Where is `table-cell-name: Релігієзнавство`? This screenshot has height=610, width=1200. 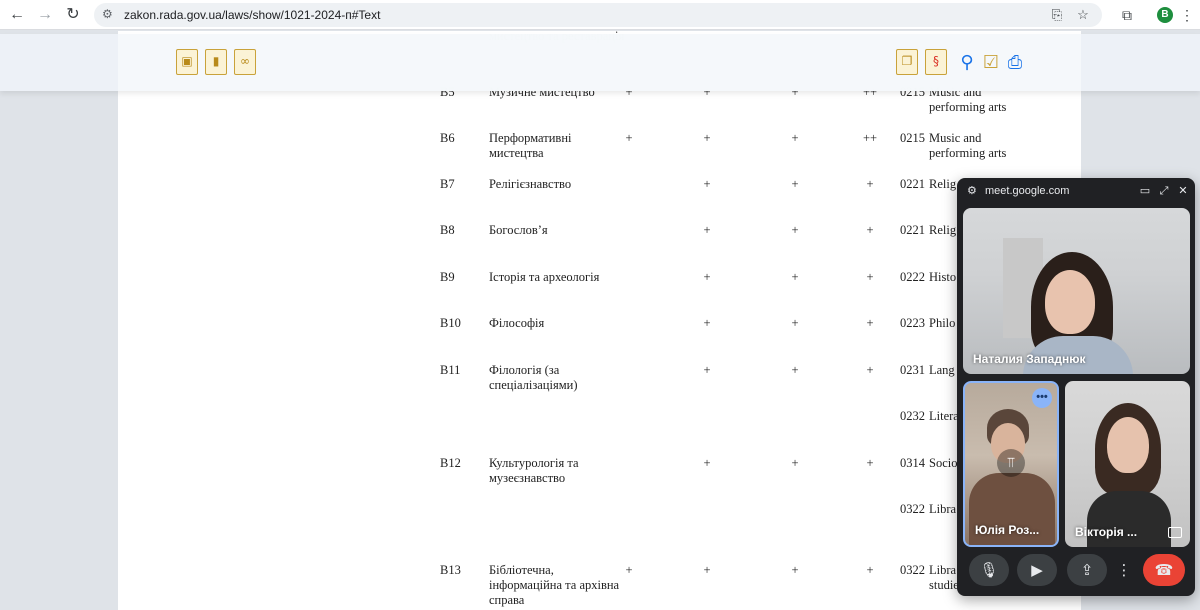
table-cell-name: Релігієзнавство is located at coordinates (530, 184).